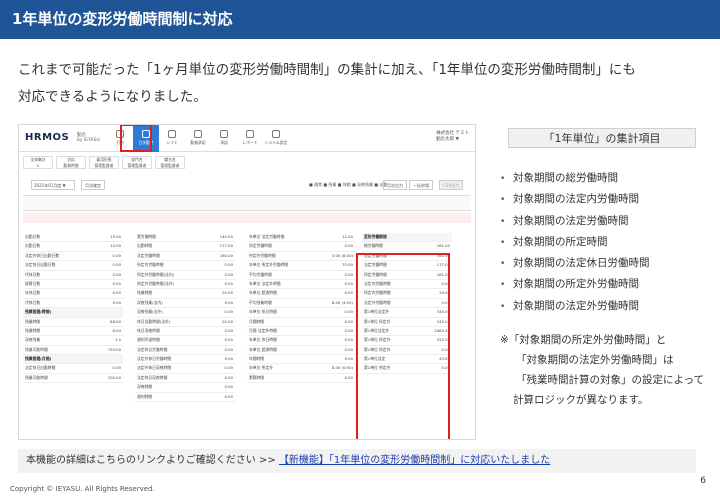 This screenshot has width=720, height=498. I want to click on filter-cell: 雇用形態 管理監督者, so click(104, 162).